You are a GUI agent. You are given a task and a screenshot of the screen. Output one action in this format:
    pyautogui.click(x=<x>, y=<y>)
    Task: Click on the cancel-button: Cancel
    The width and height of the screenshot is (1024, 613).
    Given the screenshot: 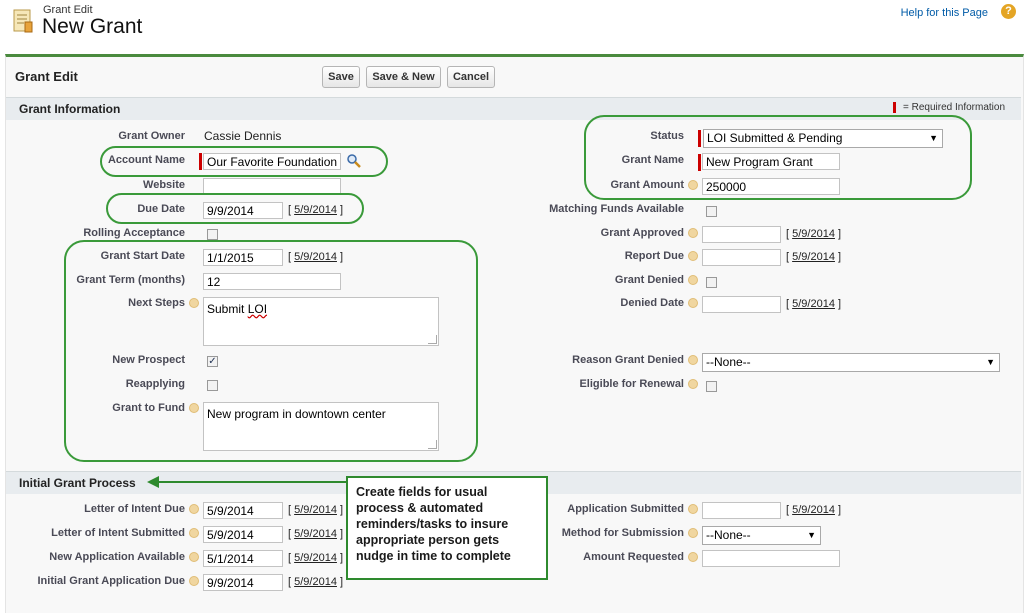 What is the action you would take?
    pyautogui.click(x=471, y=77)
    